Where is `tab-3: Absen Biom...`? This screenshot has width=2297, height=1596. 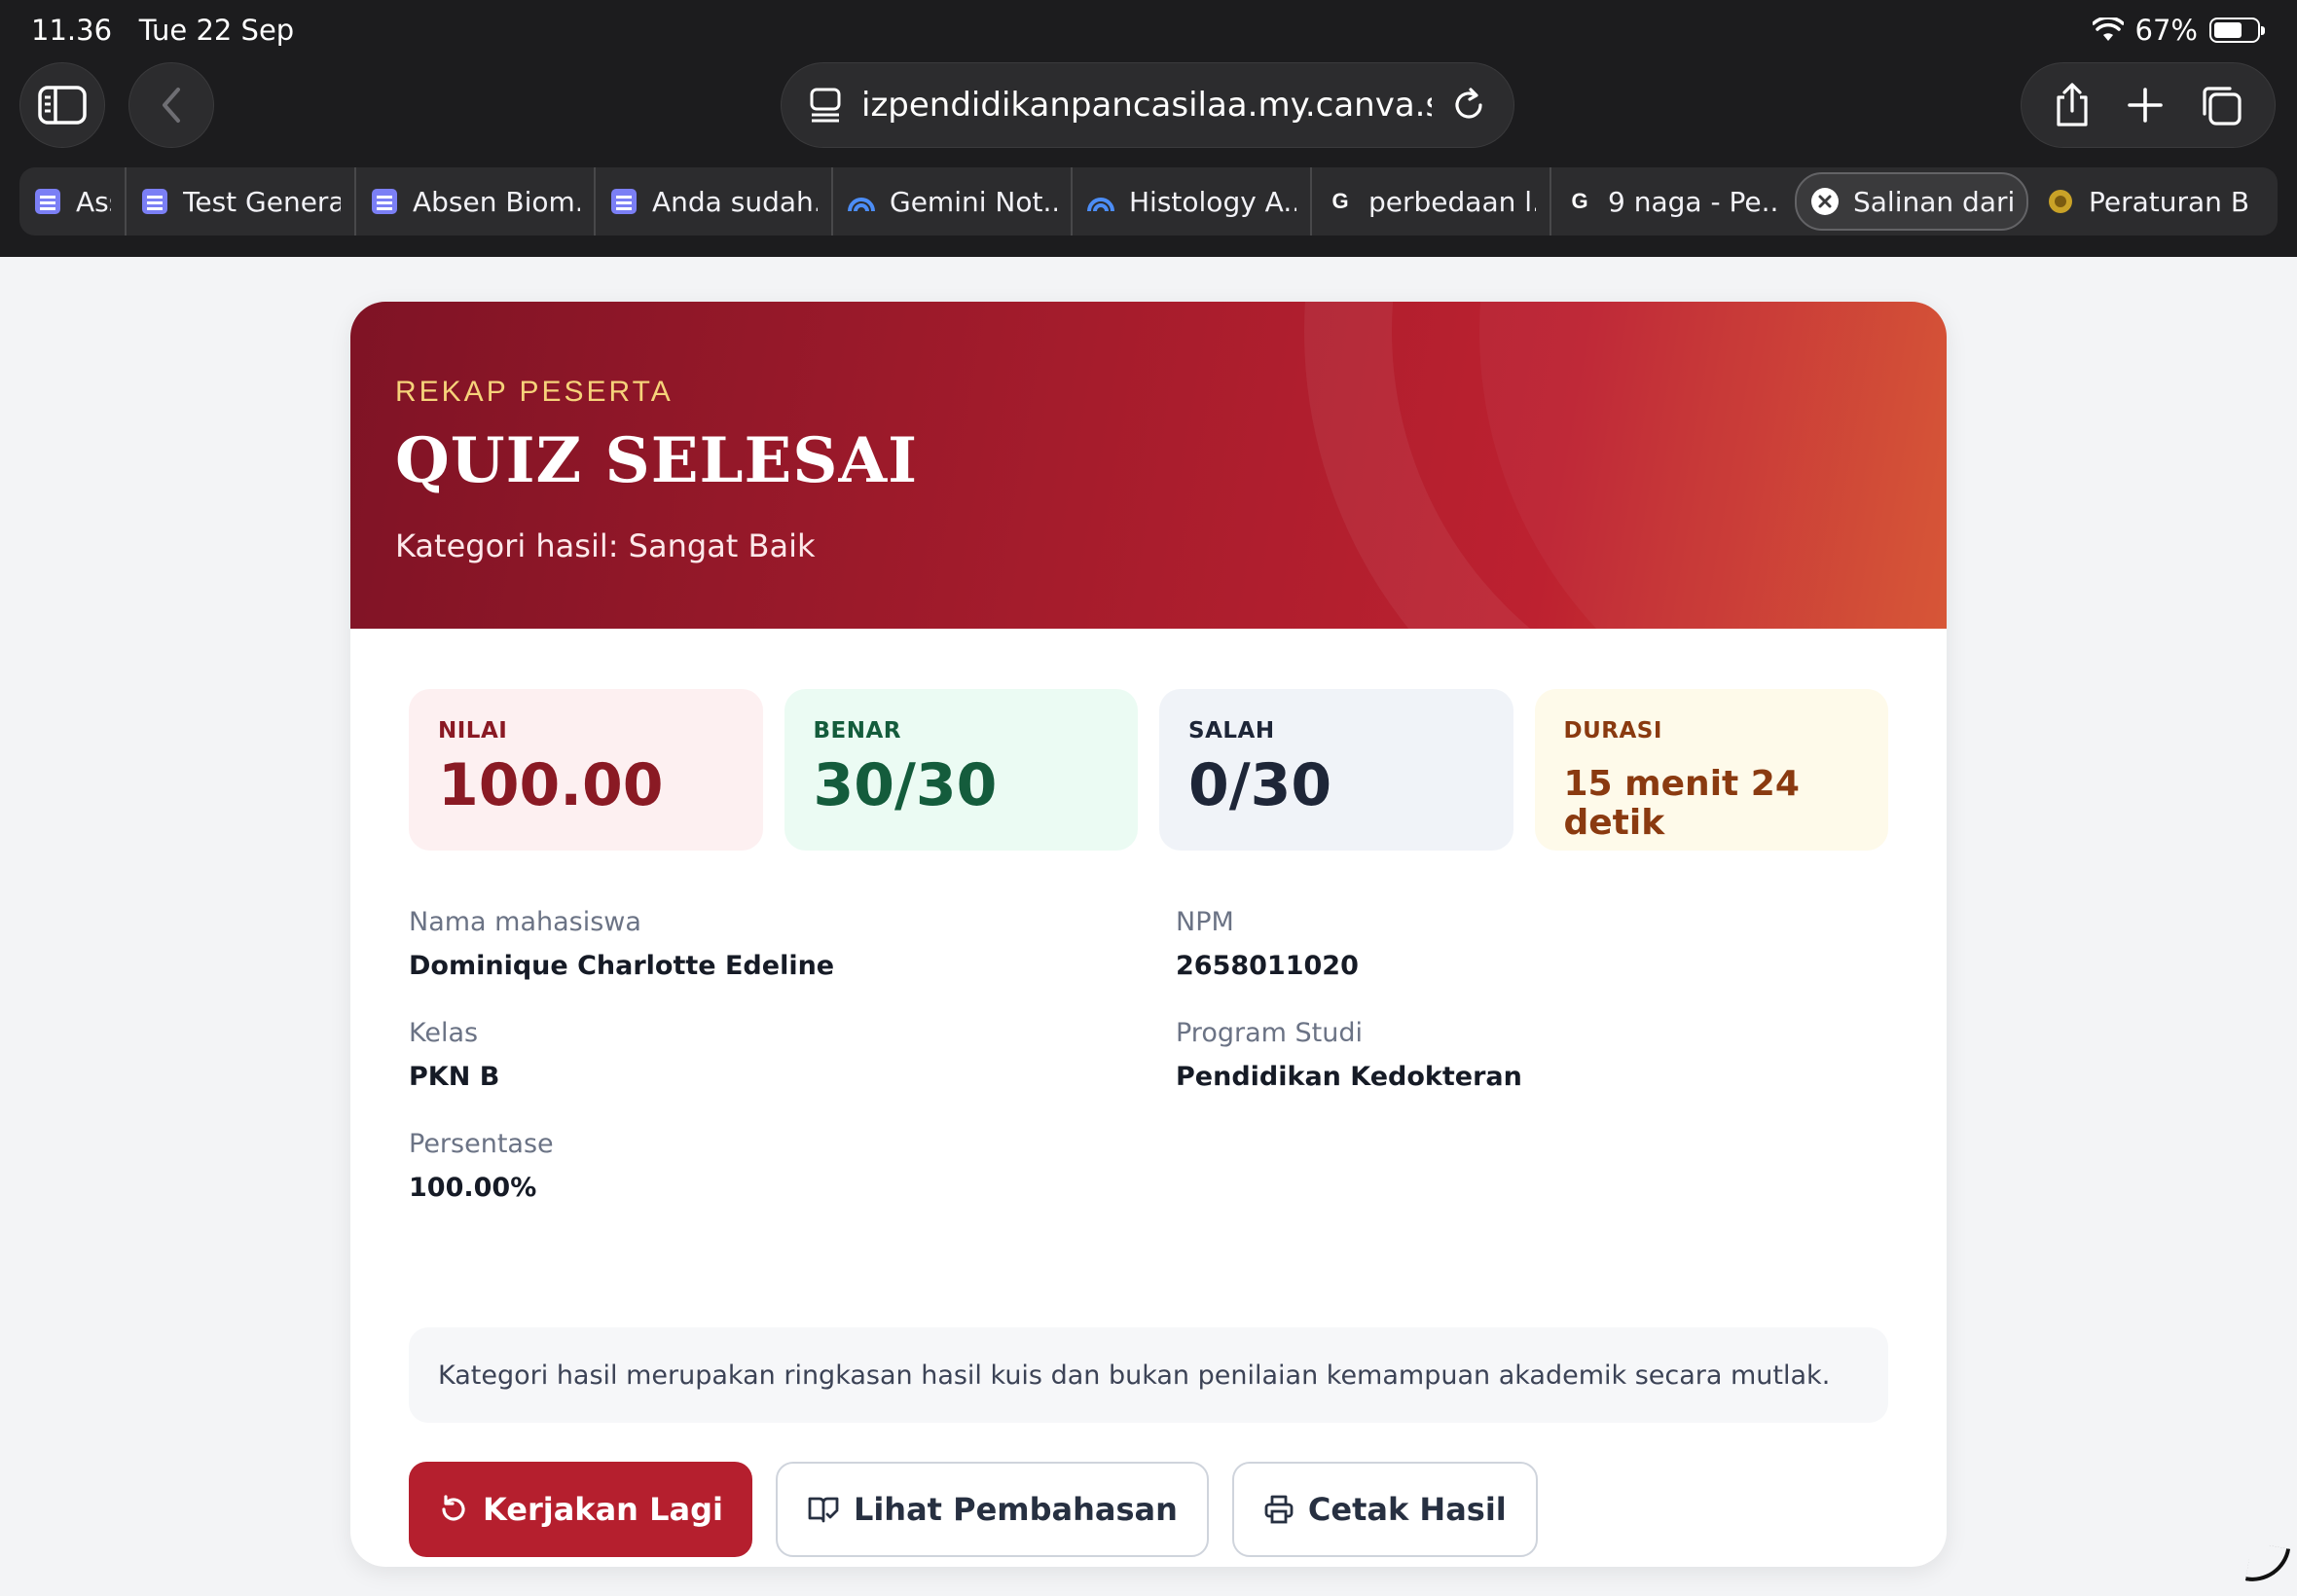
tab-3: Absen Biom... is located at coordinates (476, 202).